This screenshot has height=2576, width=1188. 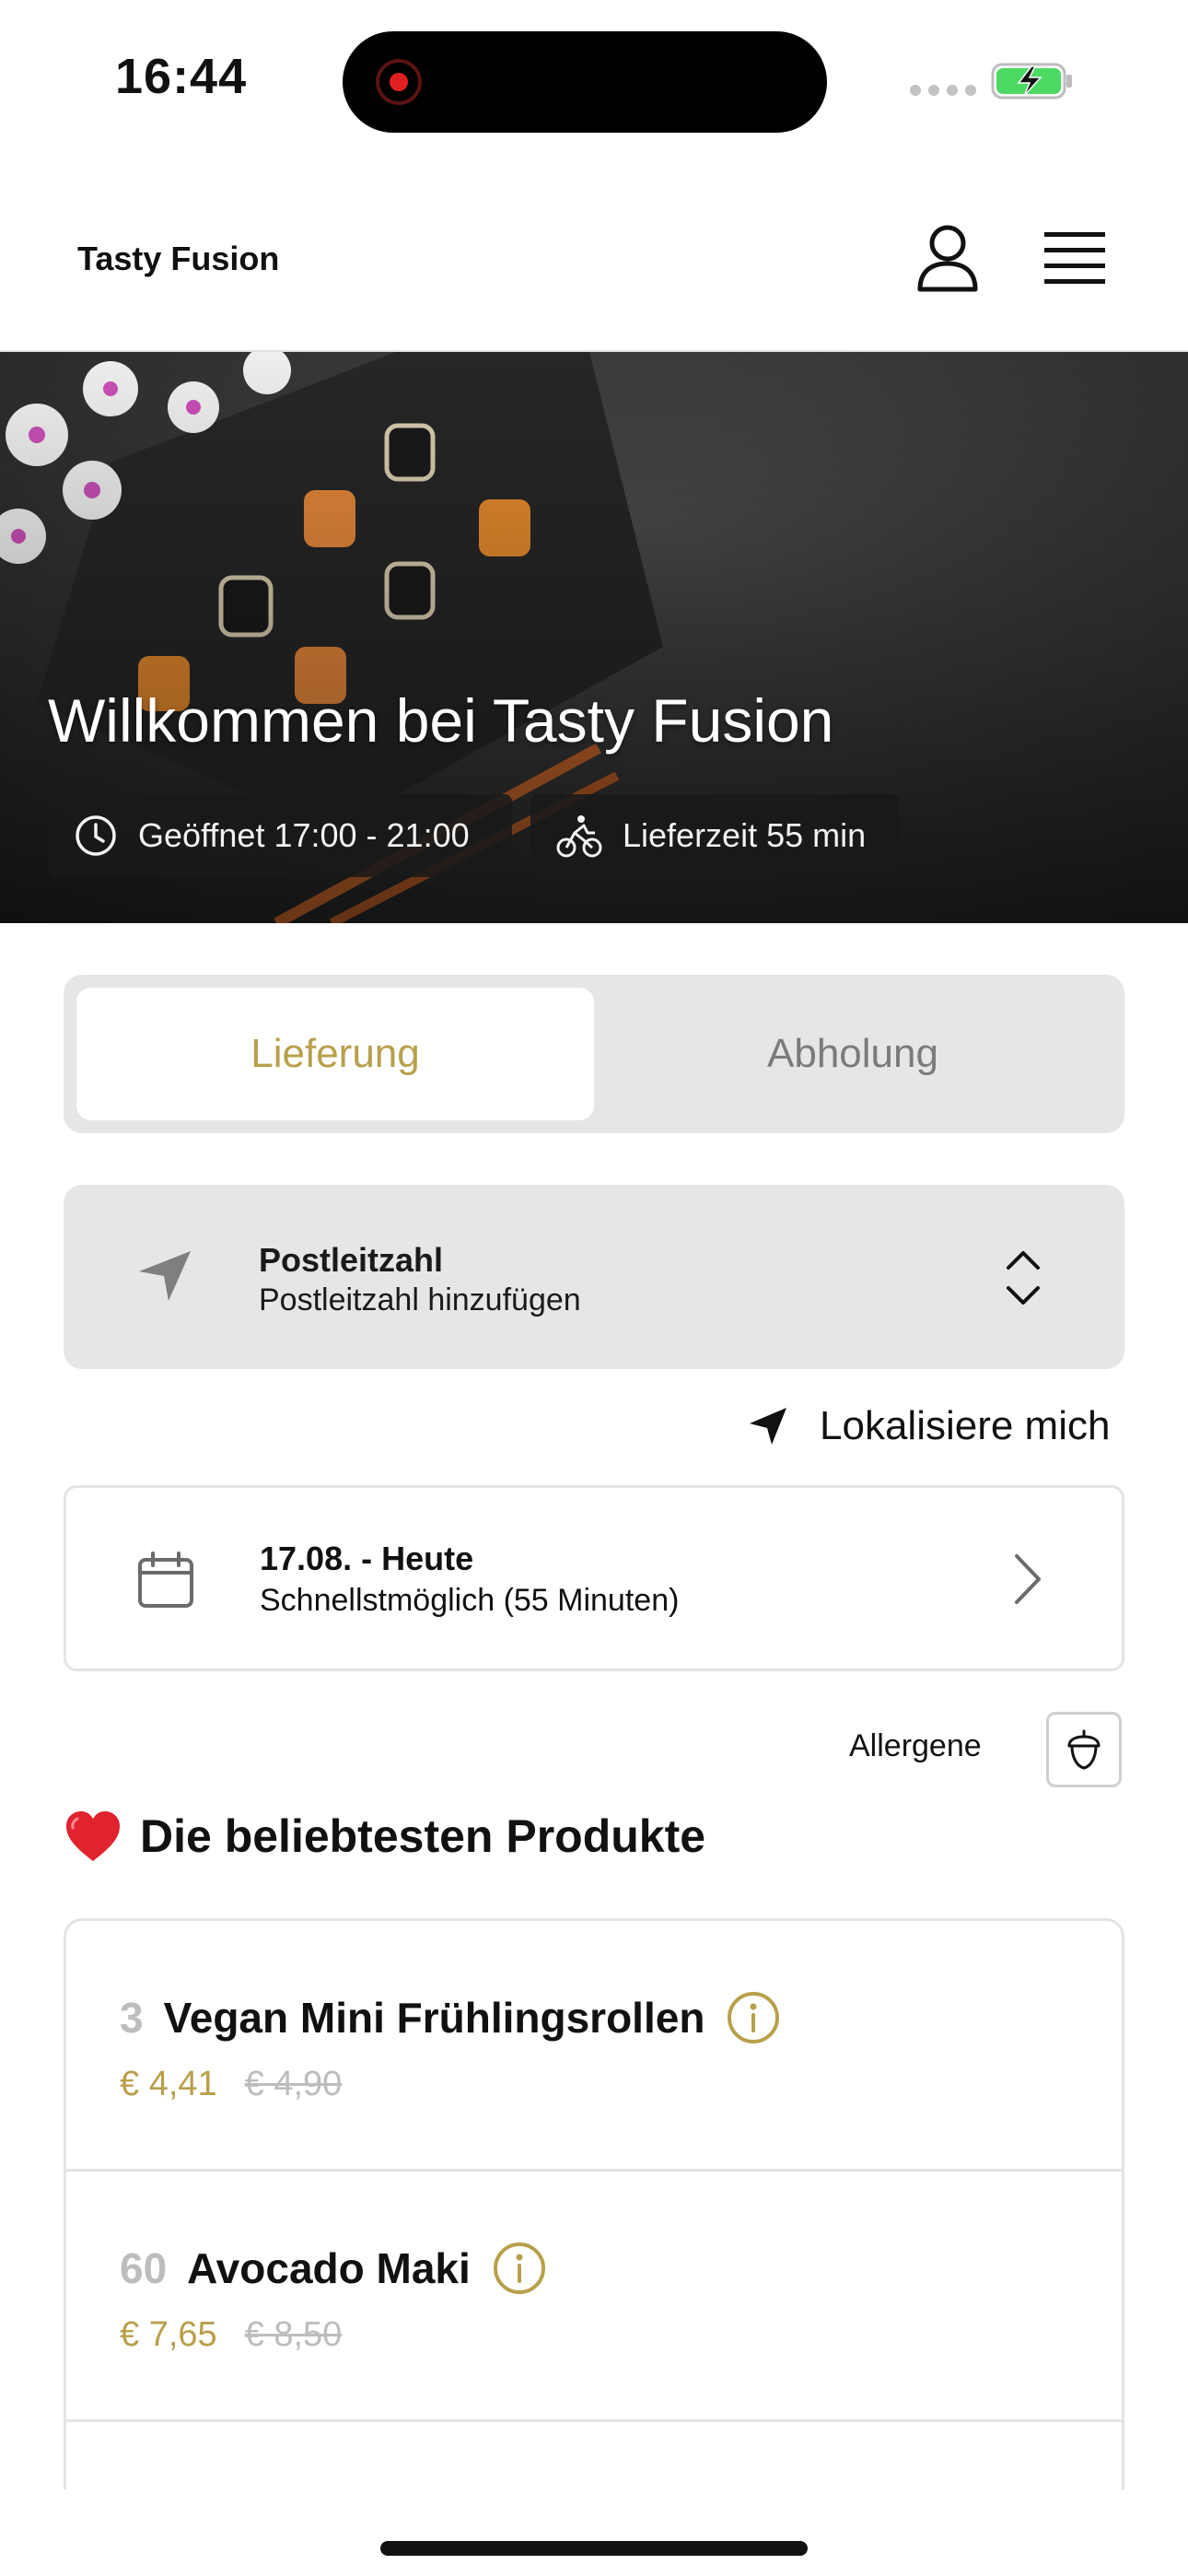 What do you see at coordinates (585, 82) in the screenshot?
I see `dynamic-island` at bounding box center [585, 82].